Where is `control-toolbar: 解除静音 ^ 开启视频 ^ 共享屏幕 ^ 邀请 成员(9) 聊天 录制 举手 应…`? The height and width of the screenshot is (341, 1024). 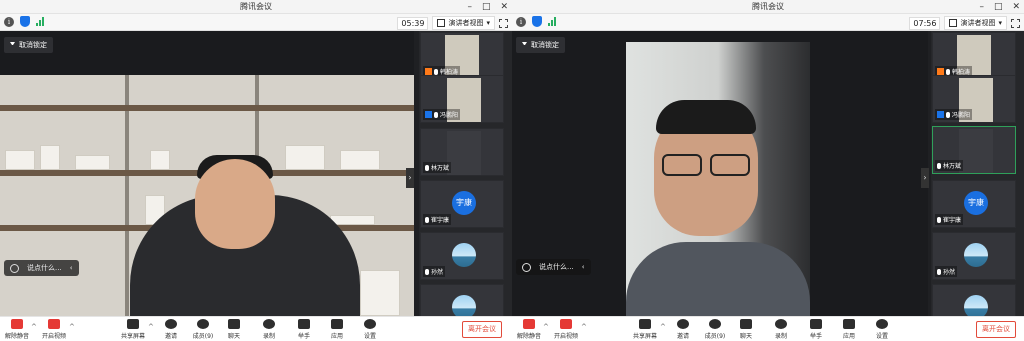
control-toolbar: 解除静音 ^ 开启视频 ^ 共享屏幕 ^ 邀请 成员(9) 聊天 录制 举手 应… is located at coordinates (256, 328).